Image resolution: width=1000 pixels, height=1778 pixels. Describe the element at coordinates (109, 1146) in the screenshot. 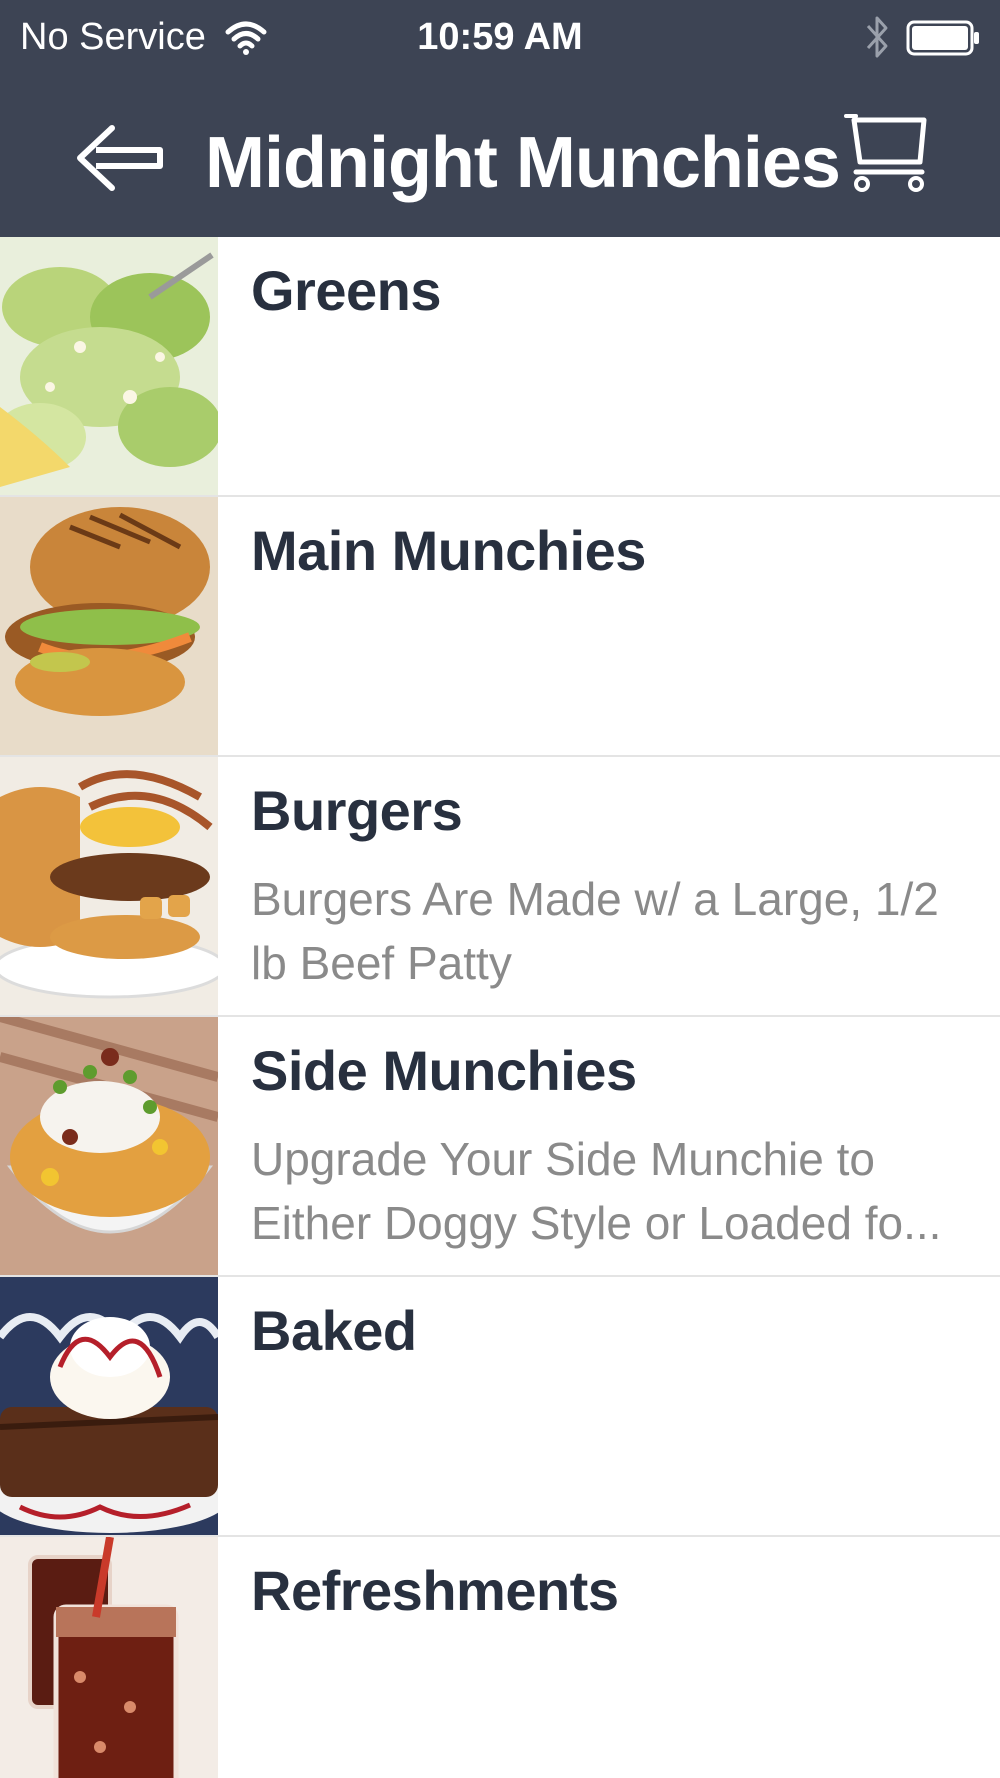

I see `loaded-tots-image` at that location.